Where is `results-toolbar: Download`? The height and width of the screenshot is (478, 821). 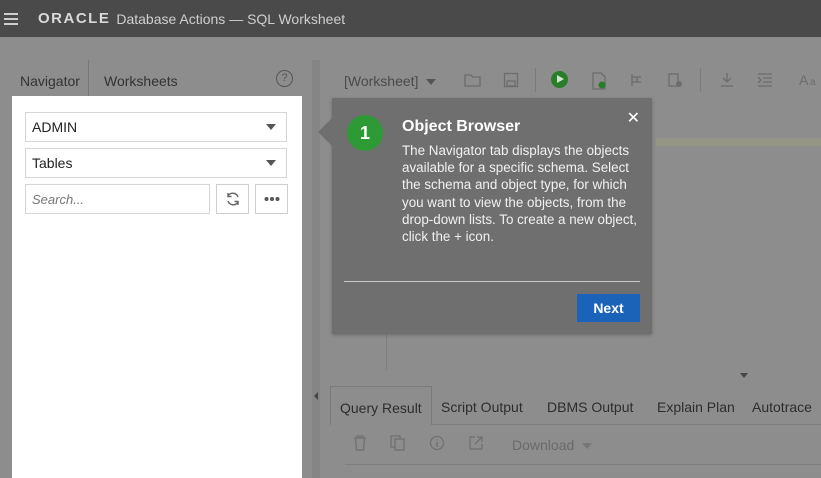 results-toolbar: Download is located at coordinates (575, 445).